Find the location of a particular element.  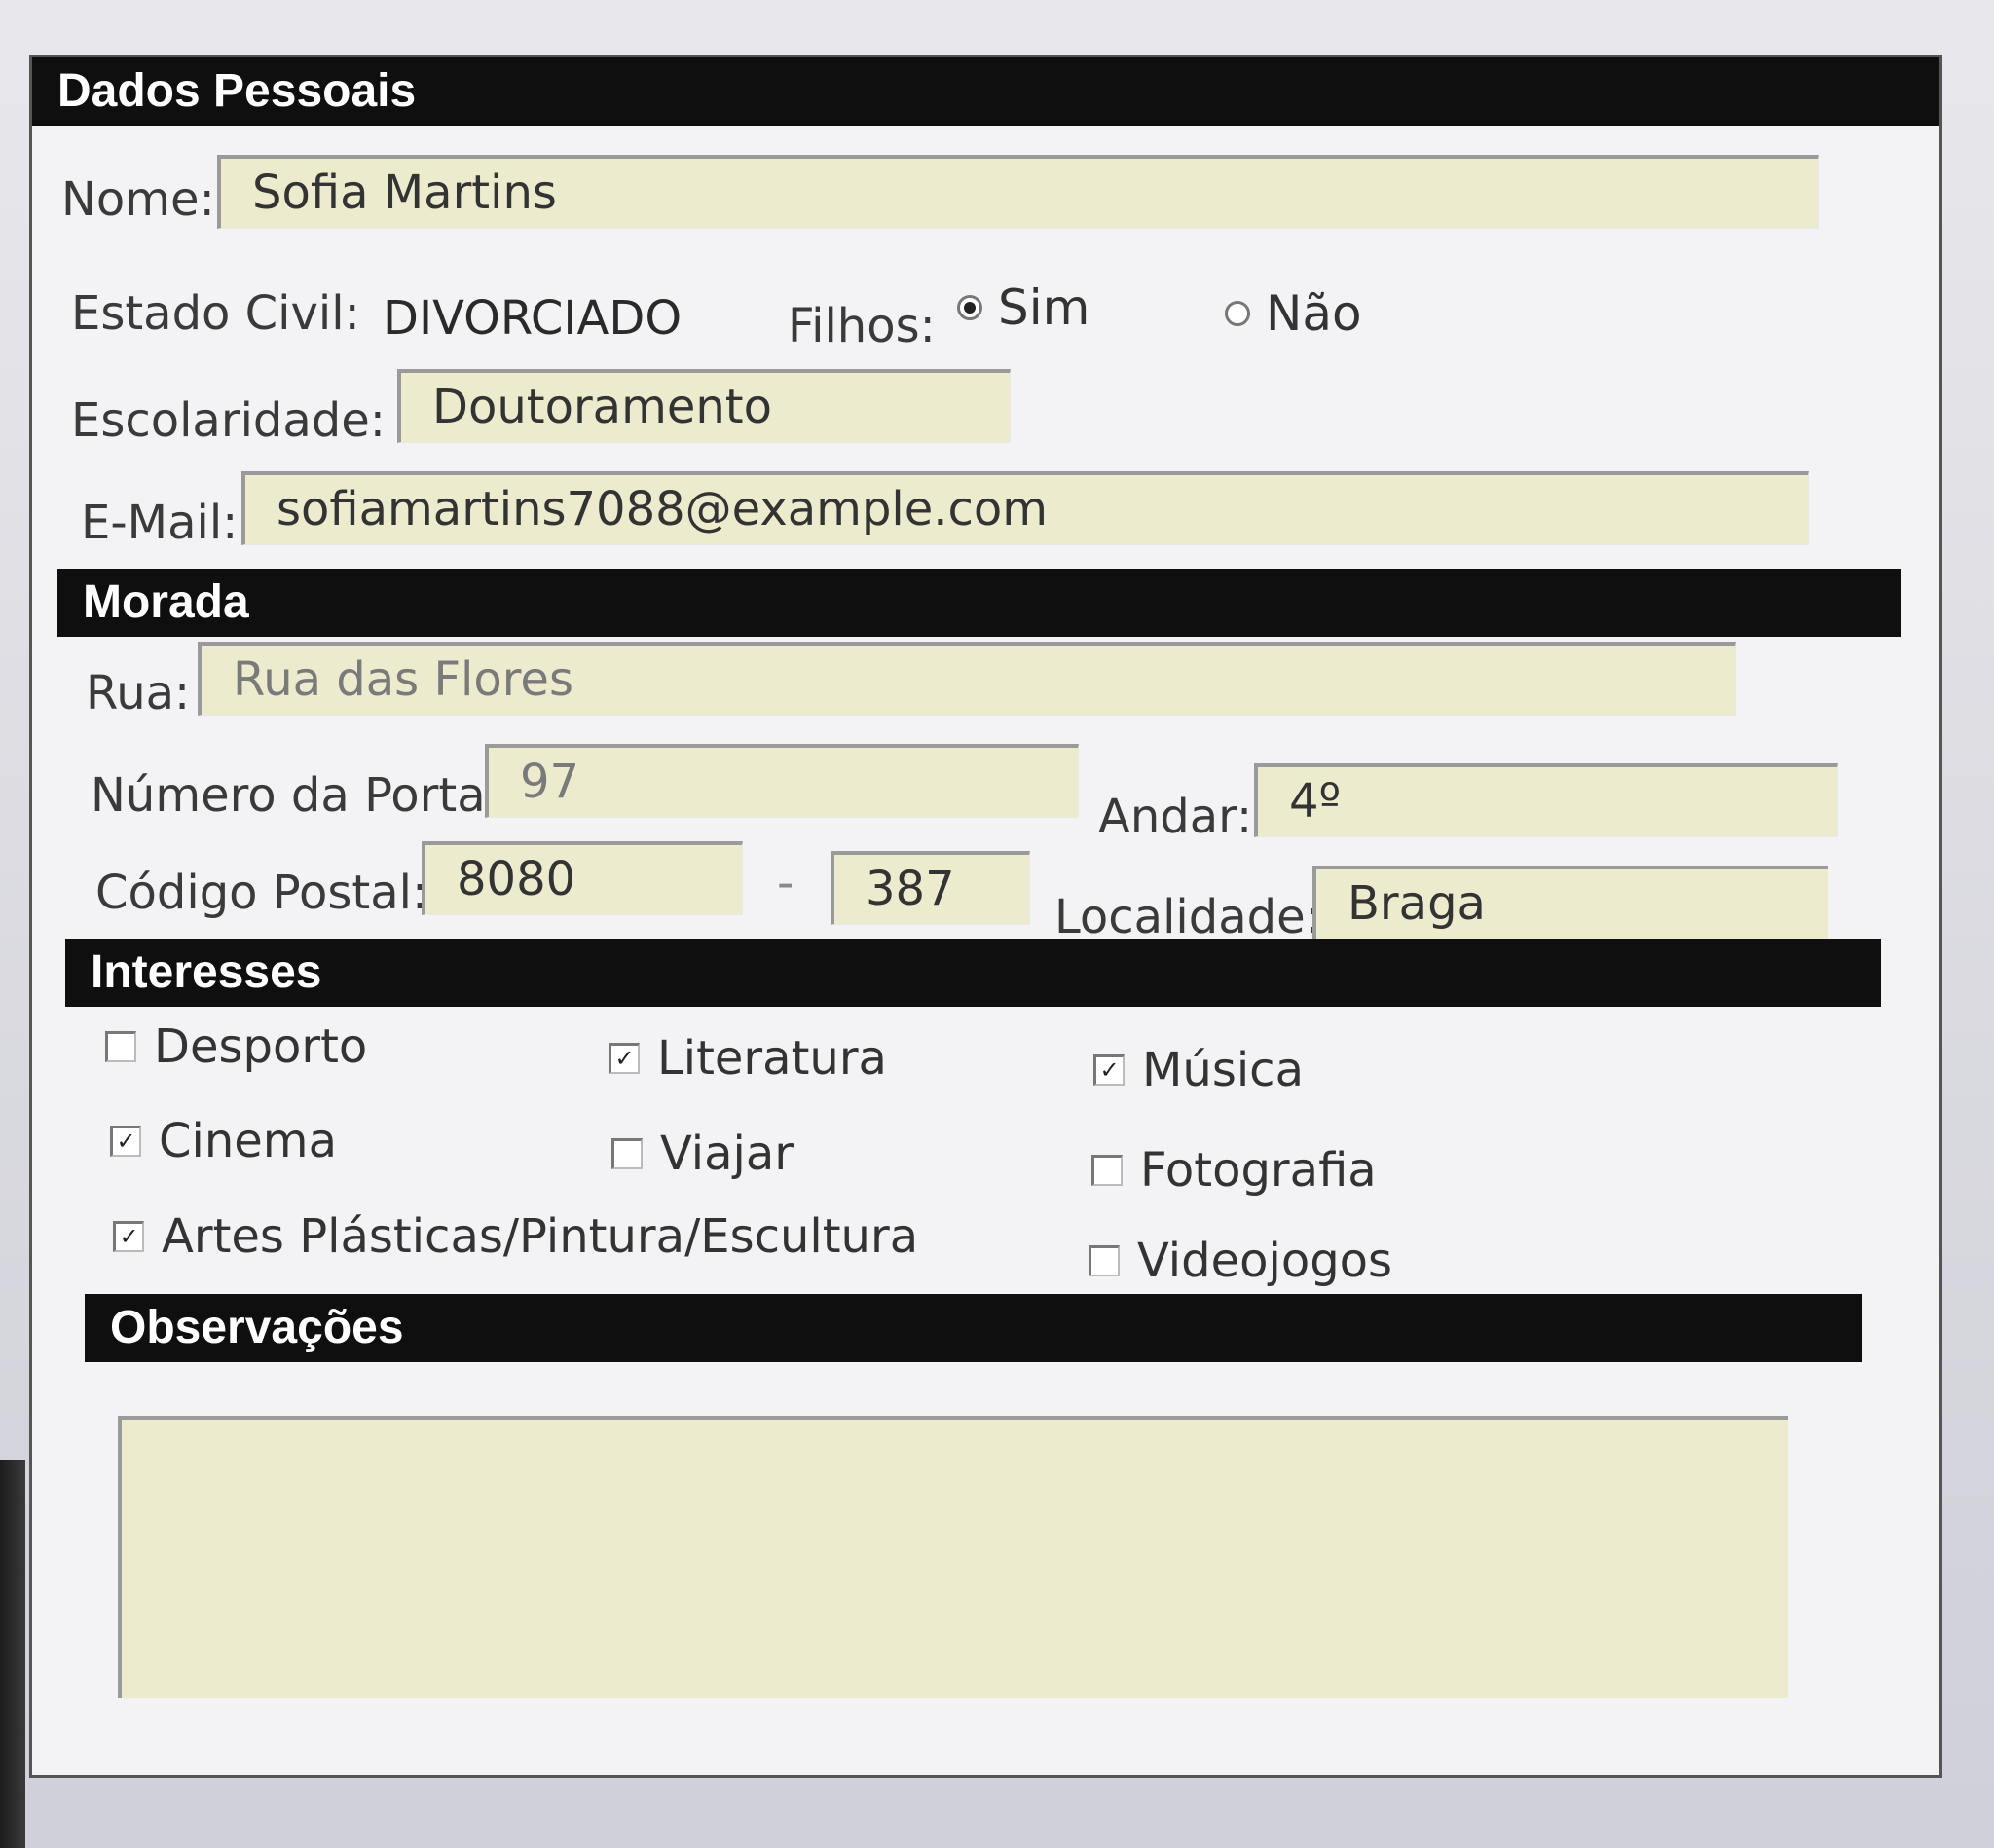

interest-label: Fotografia is located at coordinates (1258, 1170).